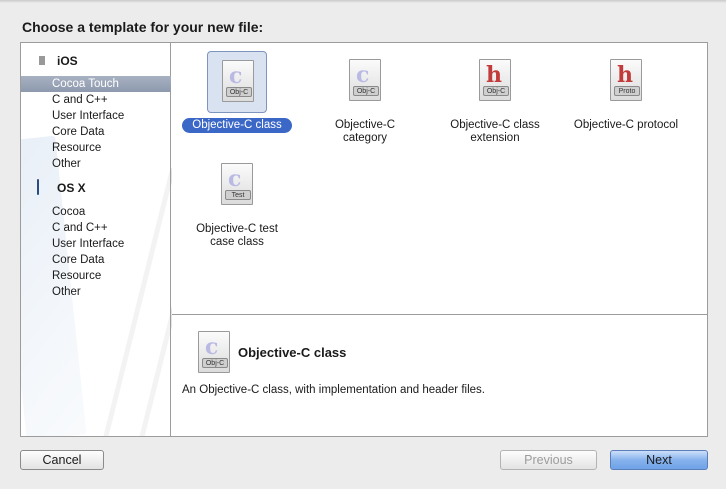 The width and height of the screenshot is (726, 489). What do you see at coordinates (96, 276) in the screenshot?
I see `sidebar-item-osx-resource: Resource` at bounding box center [96, 276].